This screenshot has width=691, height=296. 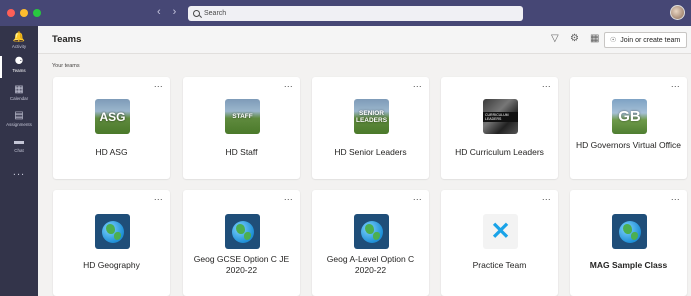 What do you see at coordinates (241, 264) in the screenshot?
I see `team-name: Geog GCSE Option C JE 2020-22` at bounding box center [241, 264].